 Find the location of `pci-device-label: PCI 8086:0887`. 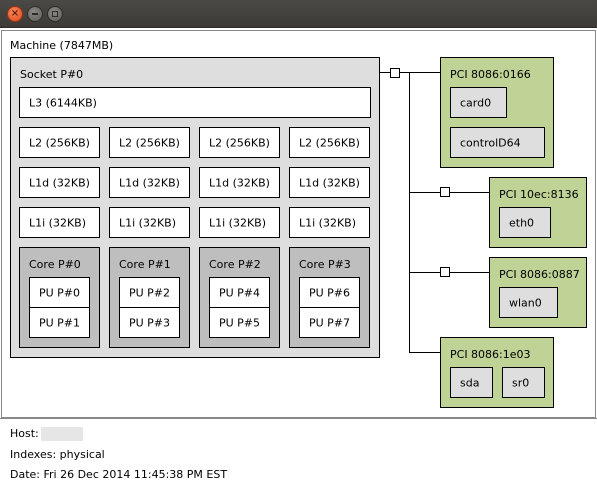

pci-device-label: PCI 8086:0887 is located at coordinates (539, 274).